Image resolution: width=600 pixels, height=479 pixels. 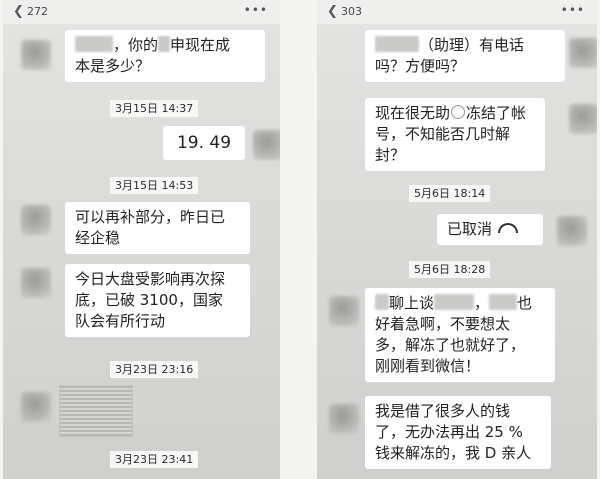 What do you see at coordinates (470, 229) in the screenshot?
I see `message-text: 已取消` at bounding box center [470, 229].